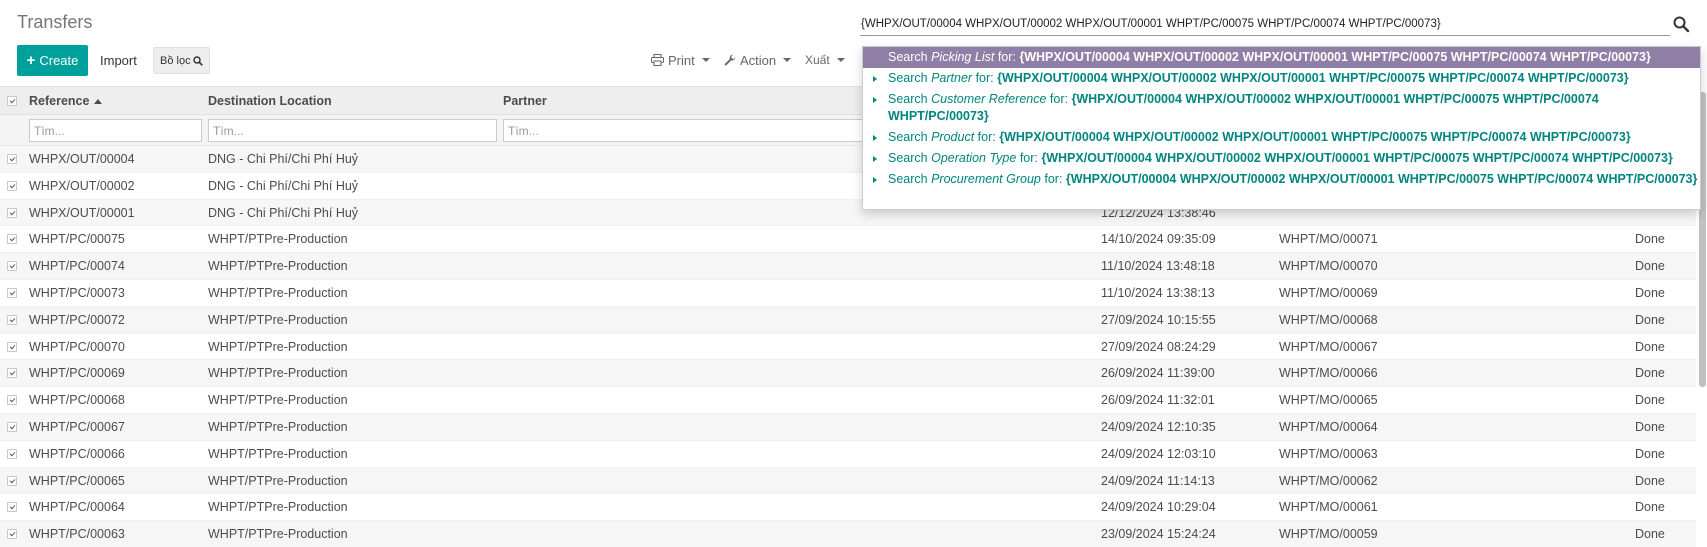 This screenshot has width=1707, height=547. What do you see at coordinates (1255, 23) in the screenshot?
I see `search-input` at bounding box center [1255, 23].